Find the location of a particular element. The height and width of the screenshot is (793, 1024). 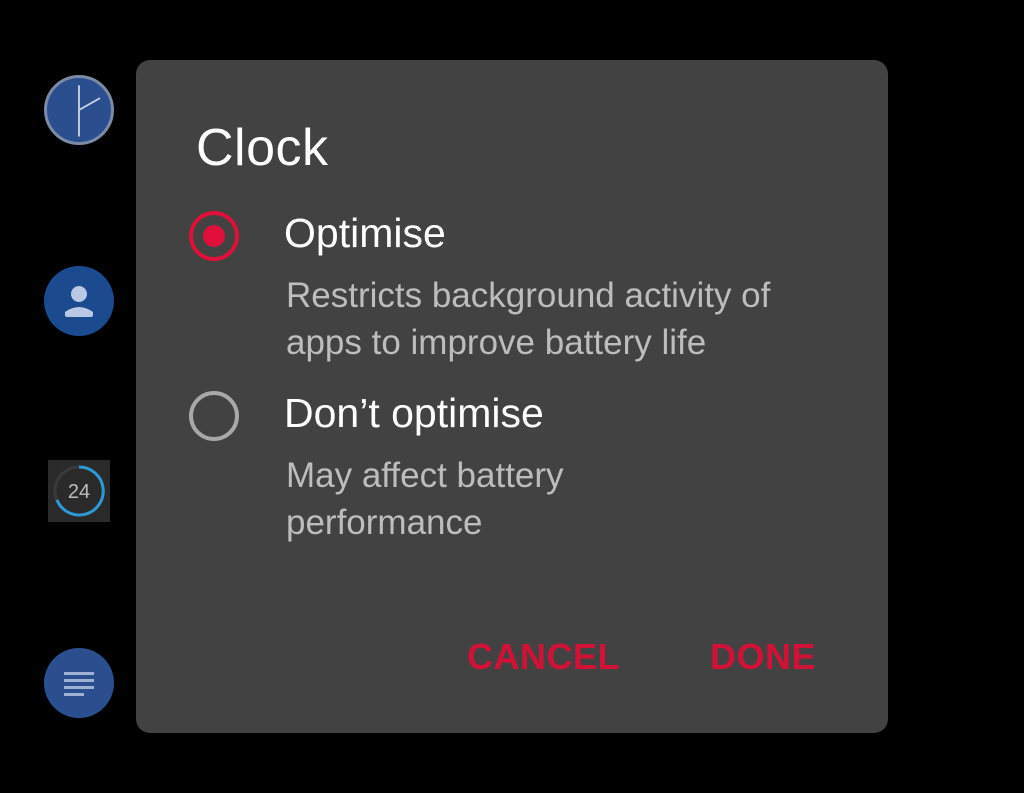

person-icon is located at coordinates (79, 301).